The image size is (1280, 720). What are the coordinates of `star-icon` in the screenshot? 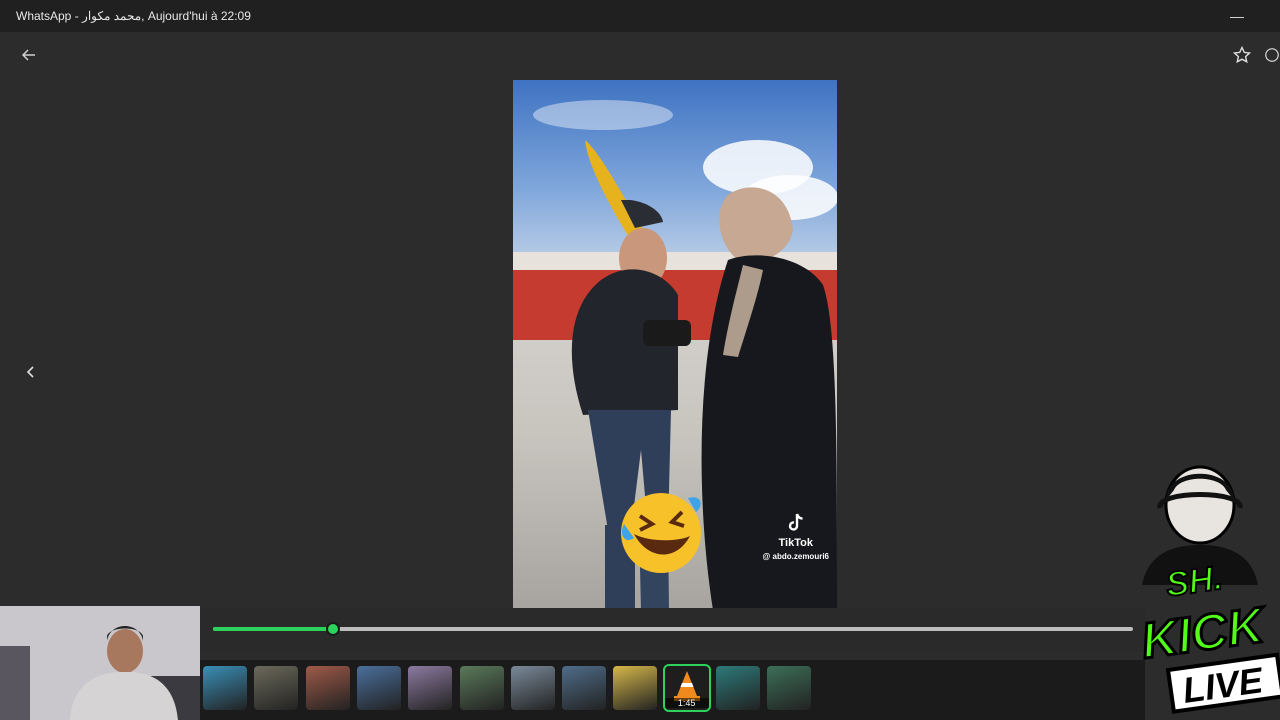 It's located at (1242, 55).